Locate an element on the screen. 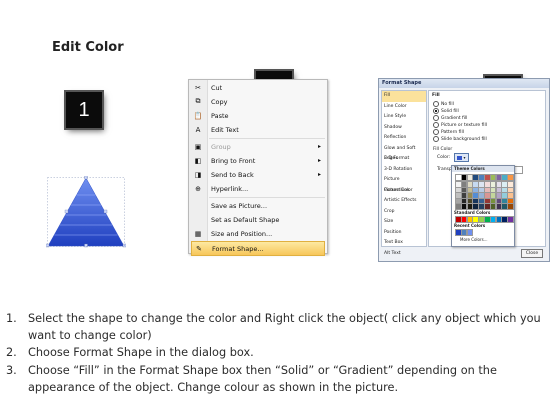 Image resolution: width=560 pixels, height=420 pixels. group-icon: ▣ is located at coordinates (198, 146).